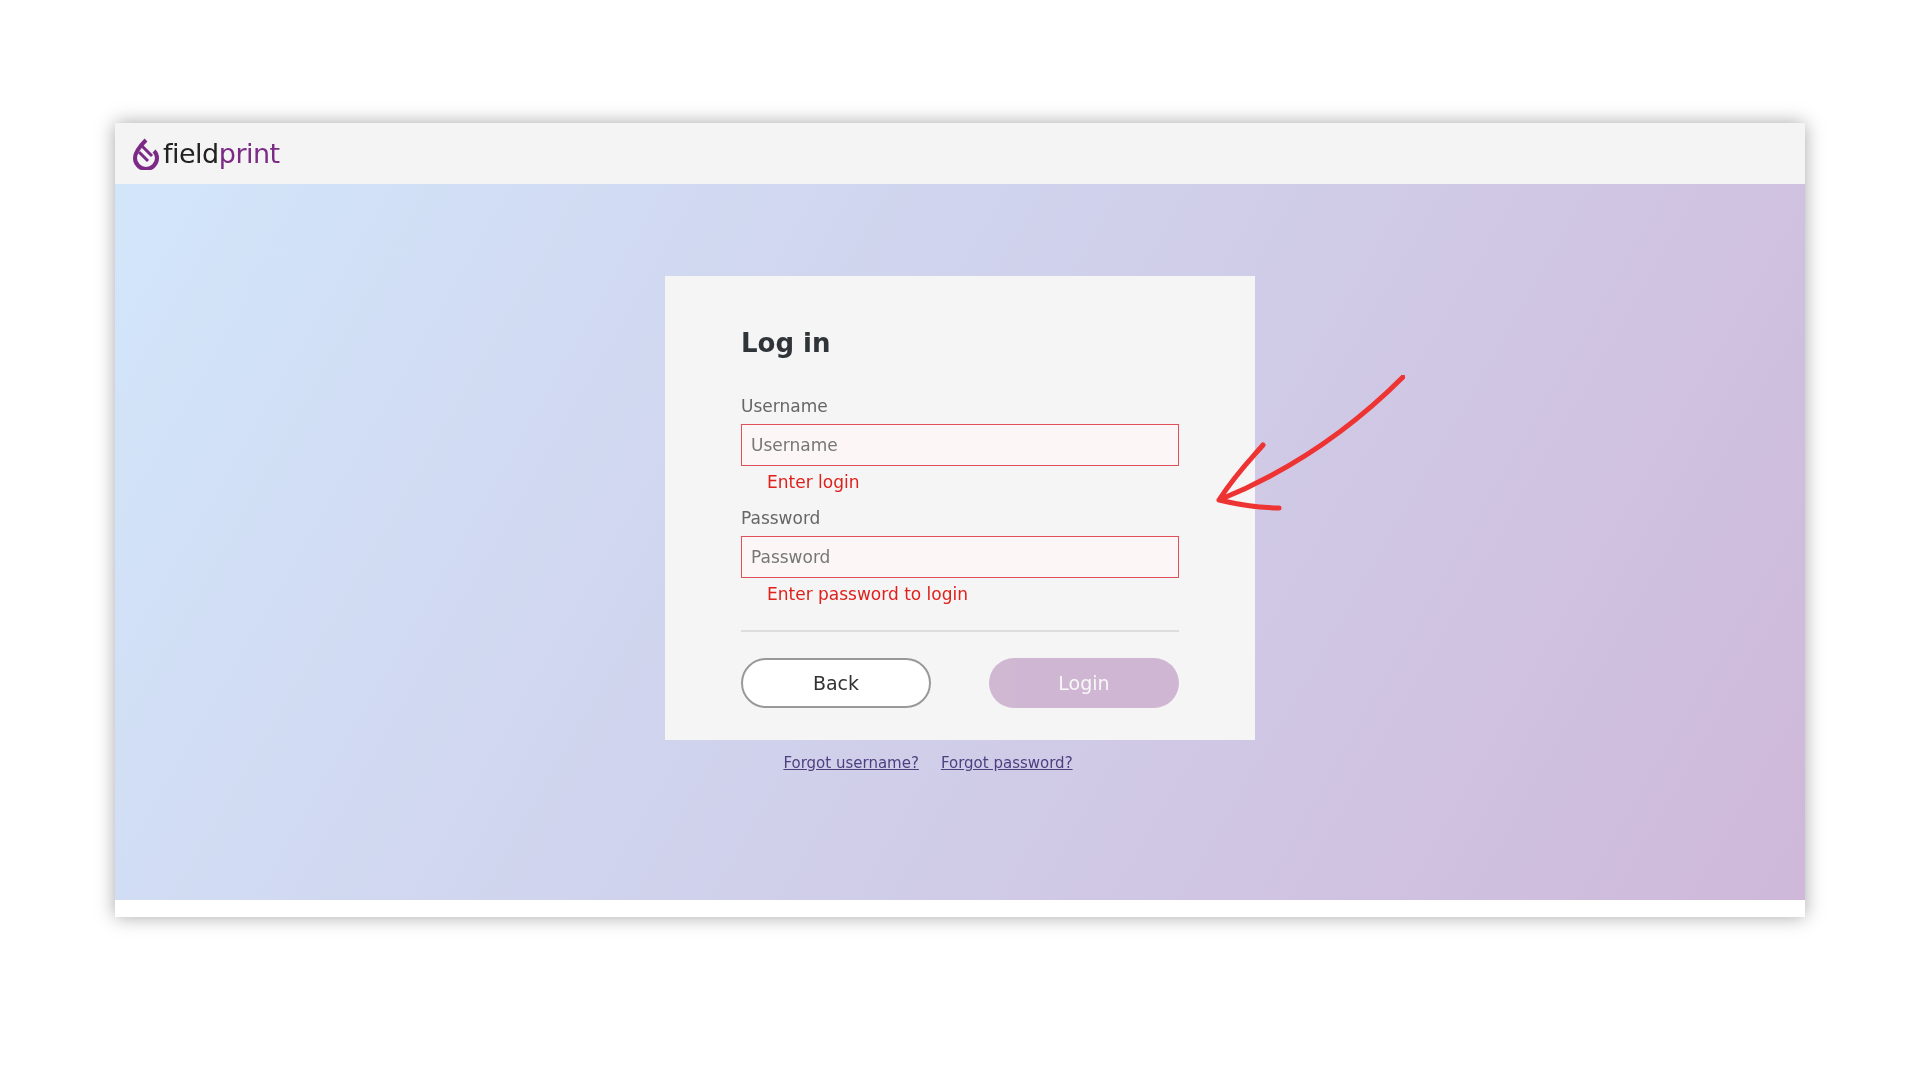  Describe the element at coordinates (960, 557) in the screenshot. I see `input-field: Password` at that location.